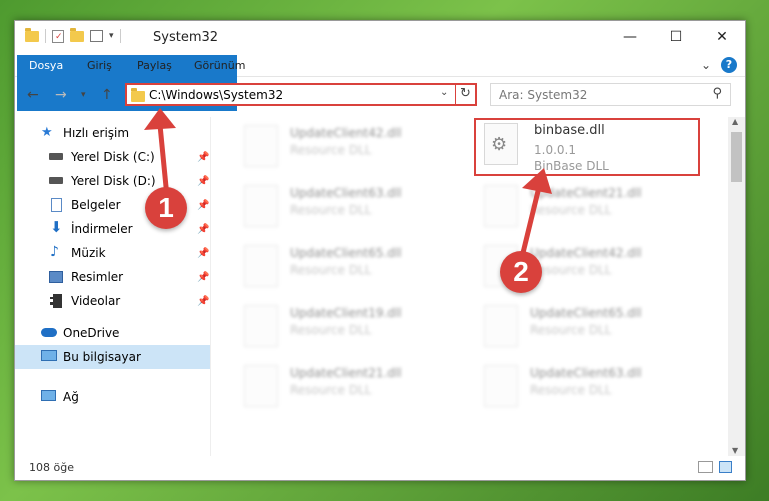  What do you see at coordinates (465, 94) in the screenshot?
I see `refresh-icon: ↻` at bounding box center [465, 94].